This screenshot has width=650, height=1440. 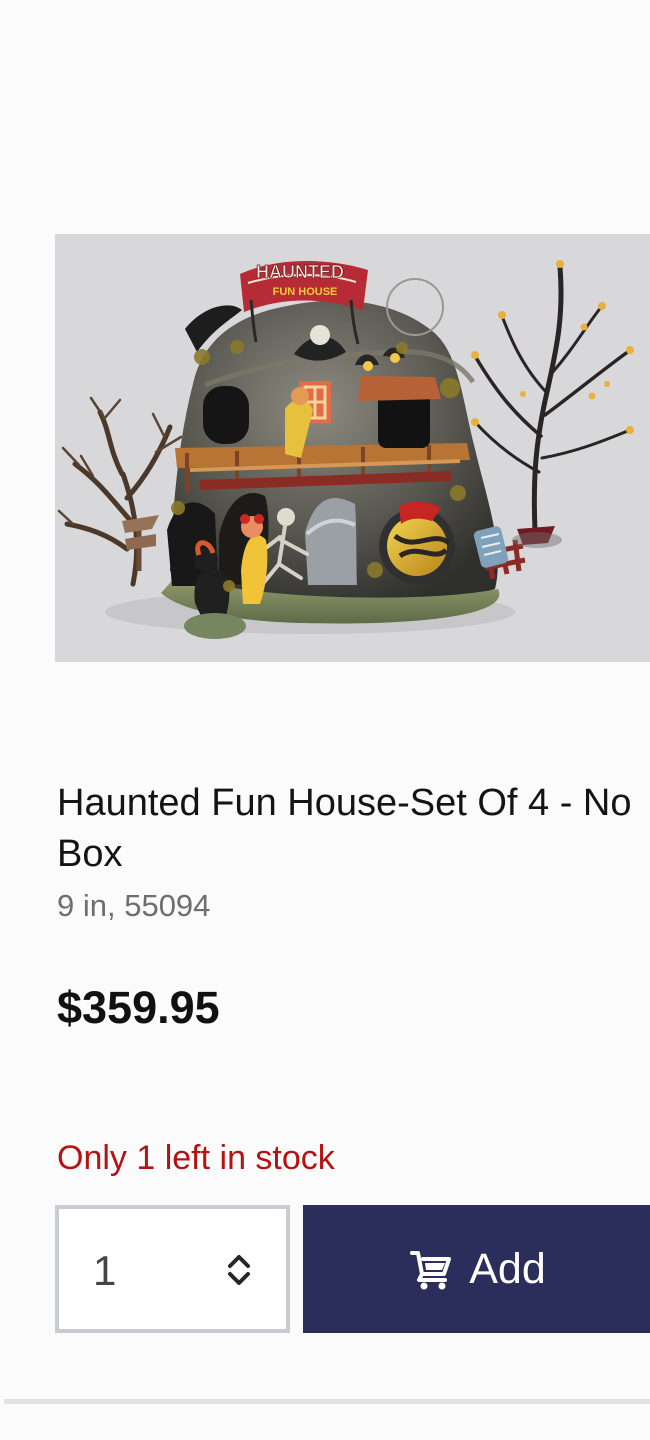 I want to click on quantity-value: 1, so click(x=105, y=1270).